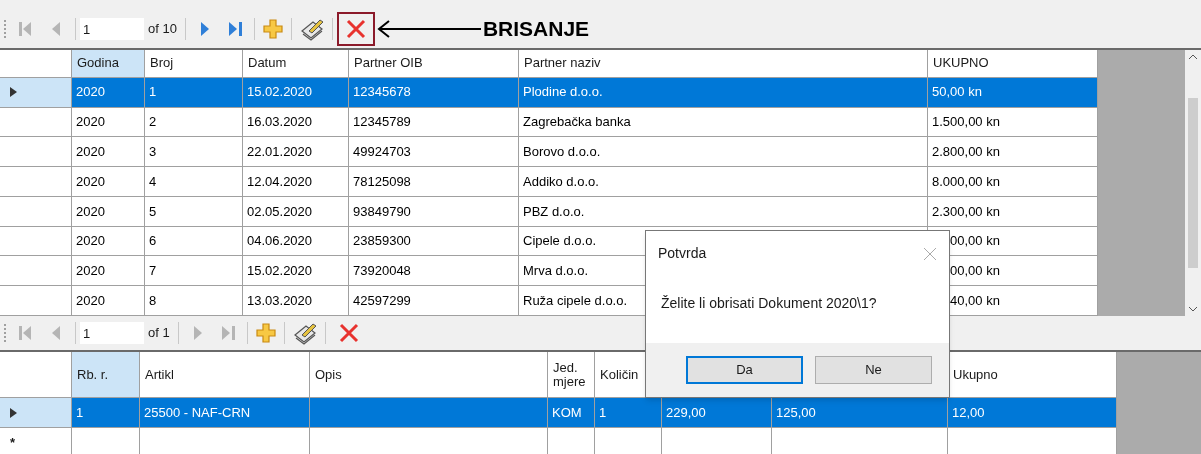  Describe the element at coordinates (717, 413) in the screenshot. I see `table-cell: 229,00` at that location.